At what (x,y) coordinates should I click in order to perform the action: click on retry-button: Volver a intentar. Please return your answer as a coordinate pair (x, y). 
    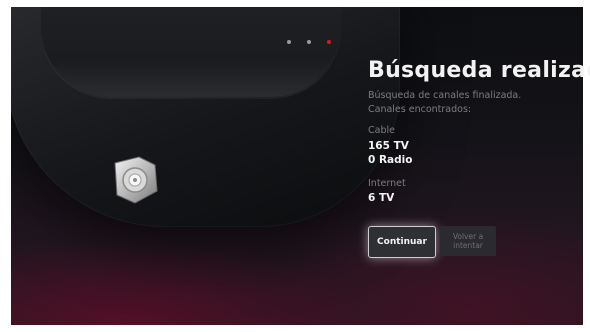
    Looking at the image, I should click on (468, 241).